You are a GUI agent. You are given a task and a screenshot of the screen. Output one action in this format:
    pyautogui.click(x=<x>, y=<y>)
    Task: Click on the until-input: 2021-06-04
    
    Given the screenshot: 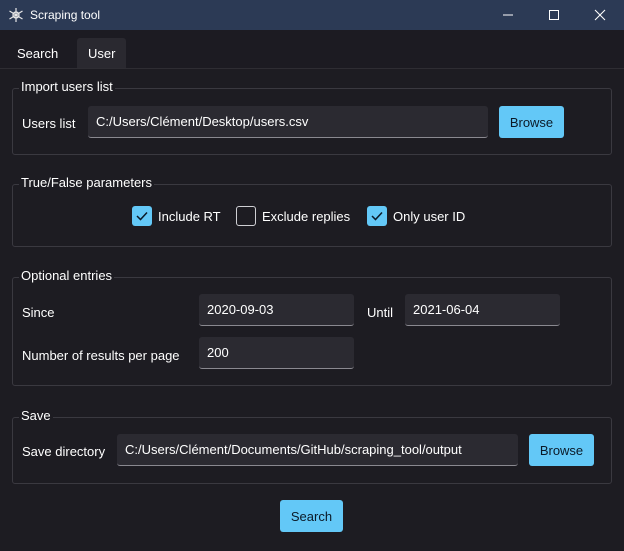 What is the action you would take?
    pyautogui.click(x=482, y=310)
    